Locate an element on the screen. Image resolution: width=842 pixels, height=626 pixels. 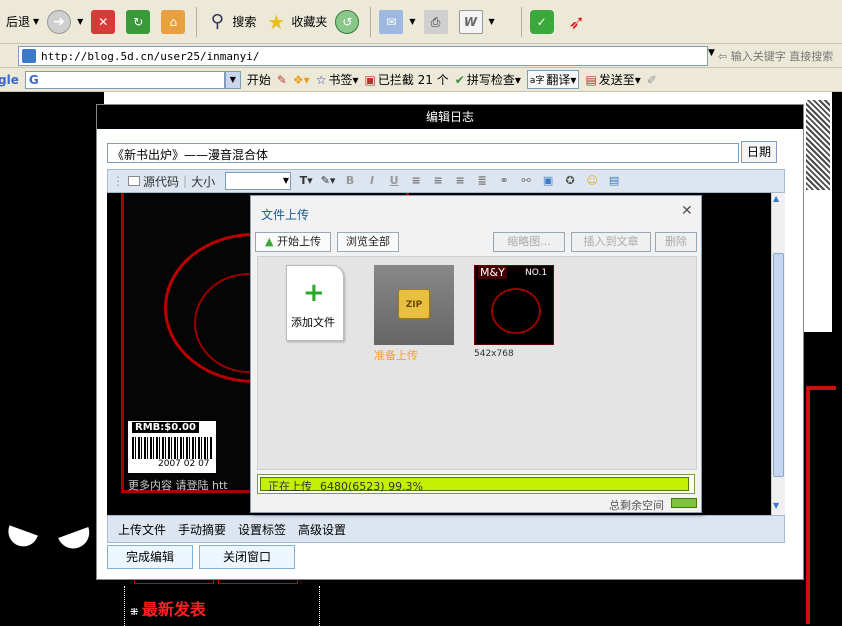
stop-button: ✕ is located at coordinates (104, 22).